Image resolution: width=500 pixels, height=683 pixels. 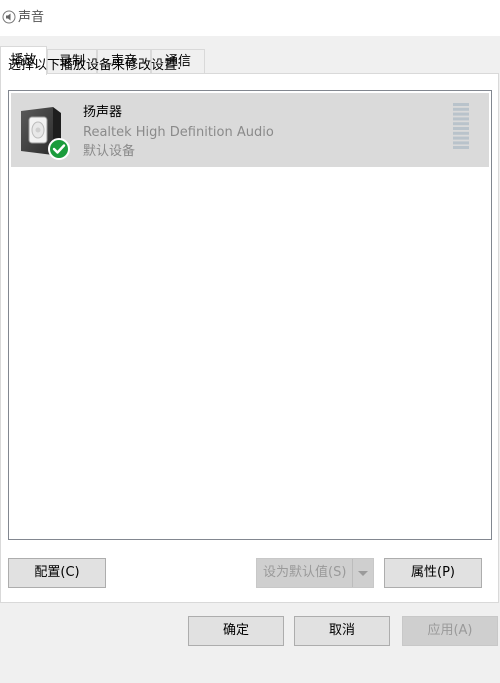 I want to click on device-status: 默认设备, so click(x=109, y=151).